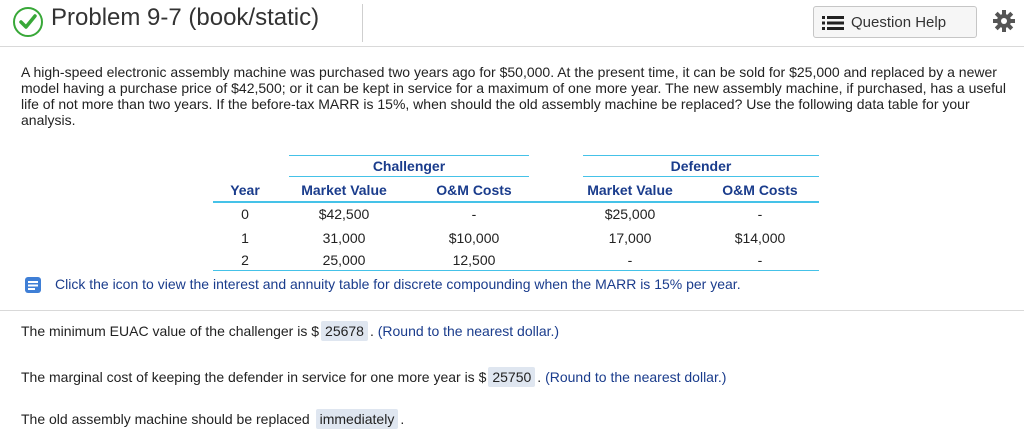 The width and height of the screenshot is (1024, 443). I want to click on table-cell-challenger-market-value: 31,000, so click(344, 238).